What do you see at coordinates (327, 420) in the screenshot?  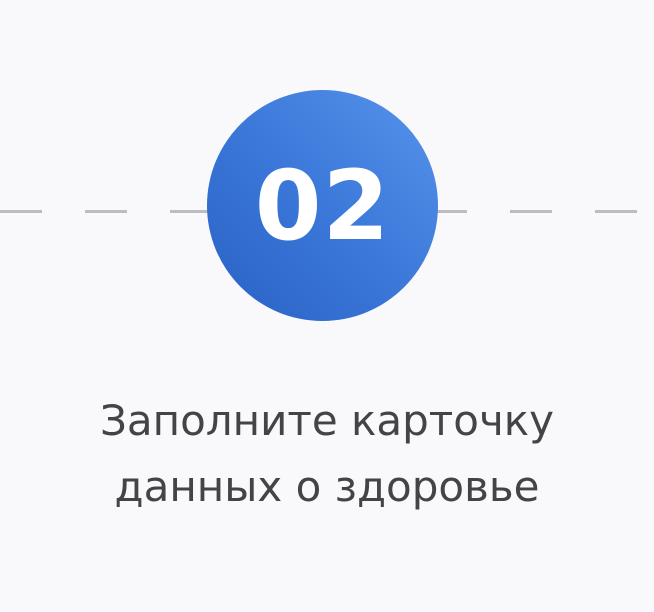 I see `step-caption-line-1: Заполните карточку` at bounding box center [327, 420].